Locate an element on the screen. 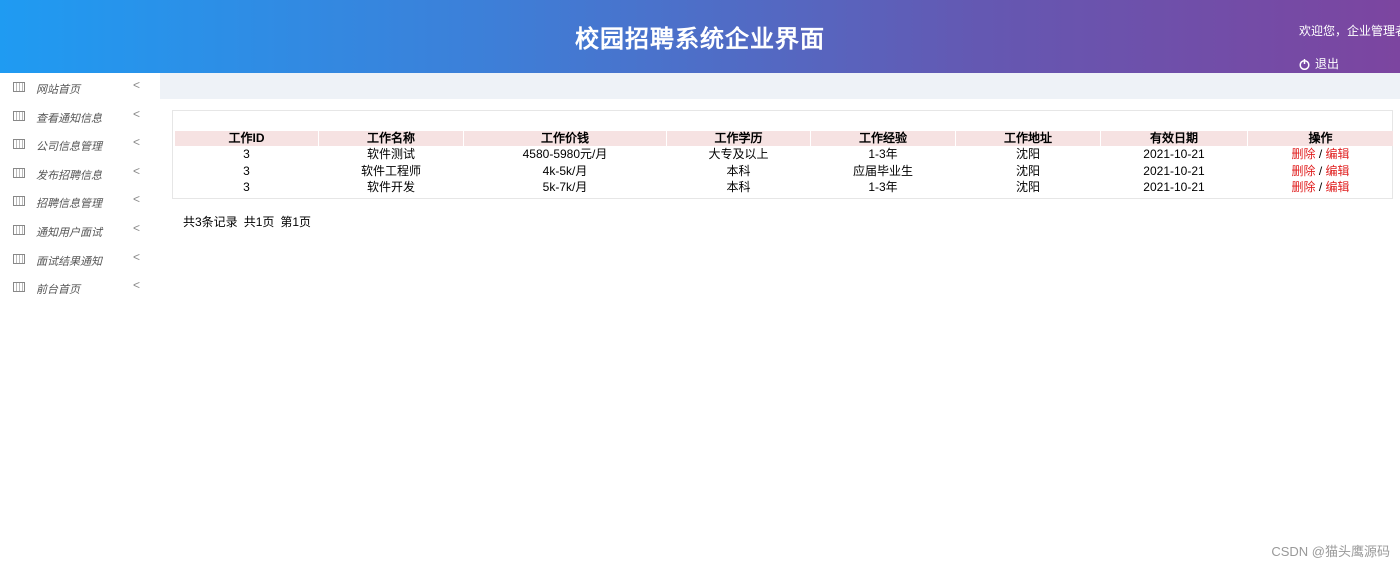  header: 校园招聘系统企业界面 欢迎您，企业管理者 退出 is located at coordinates (700, 36).